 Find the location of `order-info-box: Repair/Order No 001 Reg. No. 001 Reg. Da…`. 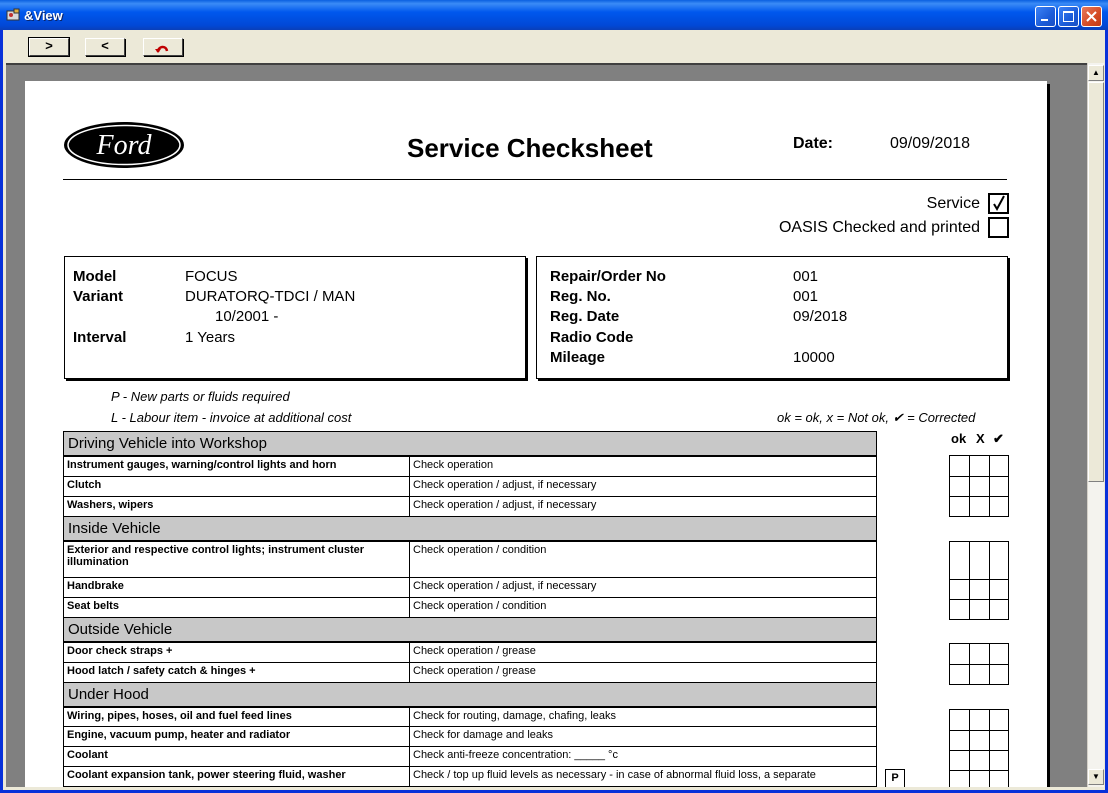

order-info-box: Repair/Order No 001 Reg. No. 001 Reg. Da… is located at coordinates (772, 317).